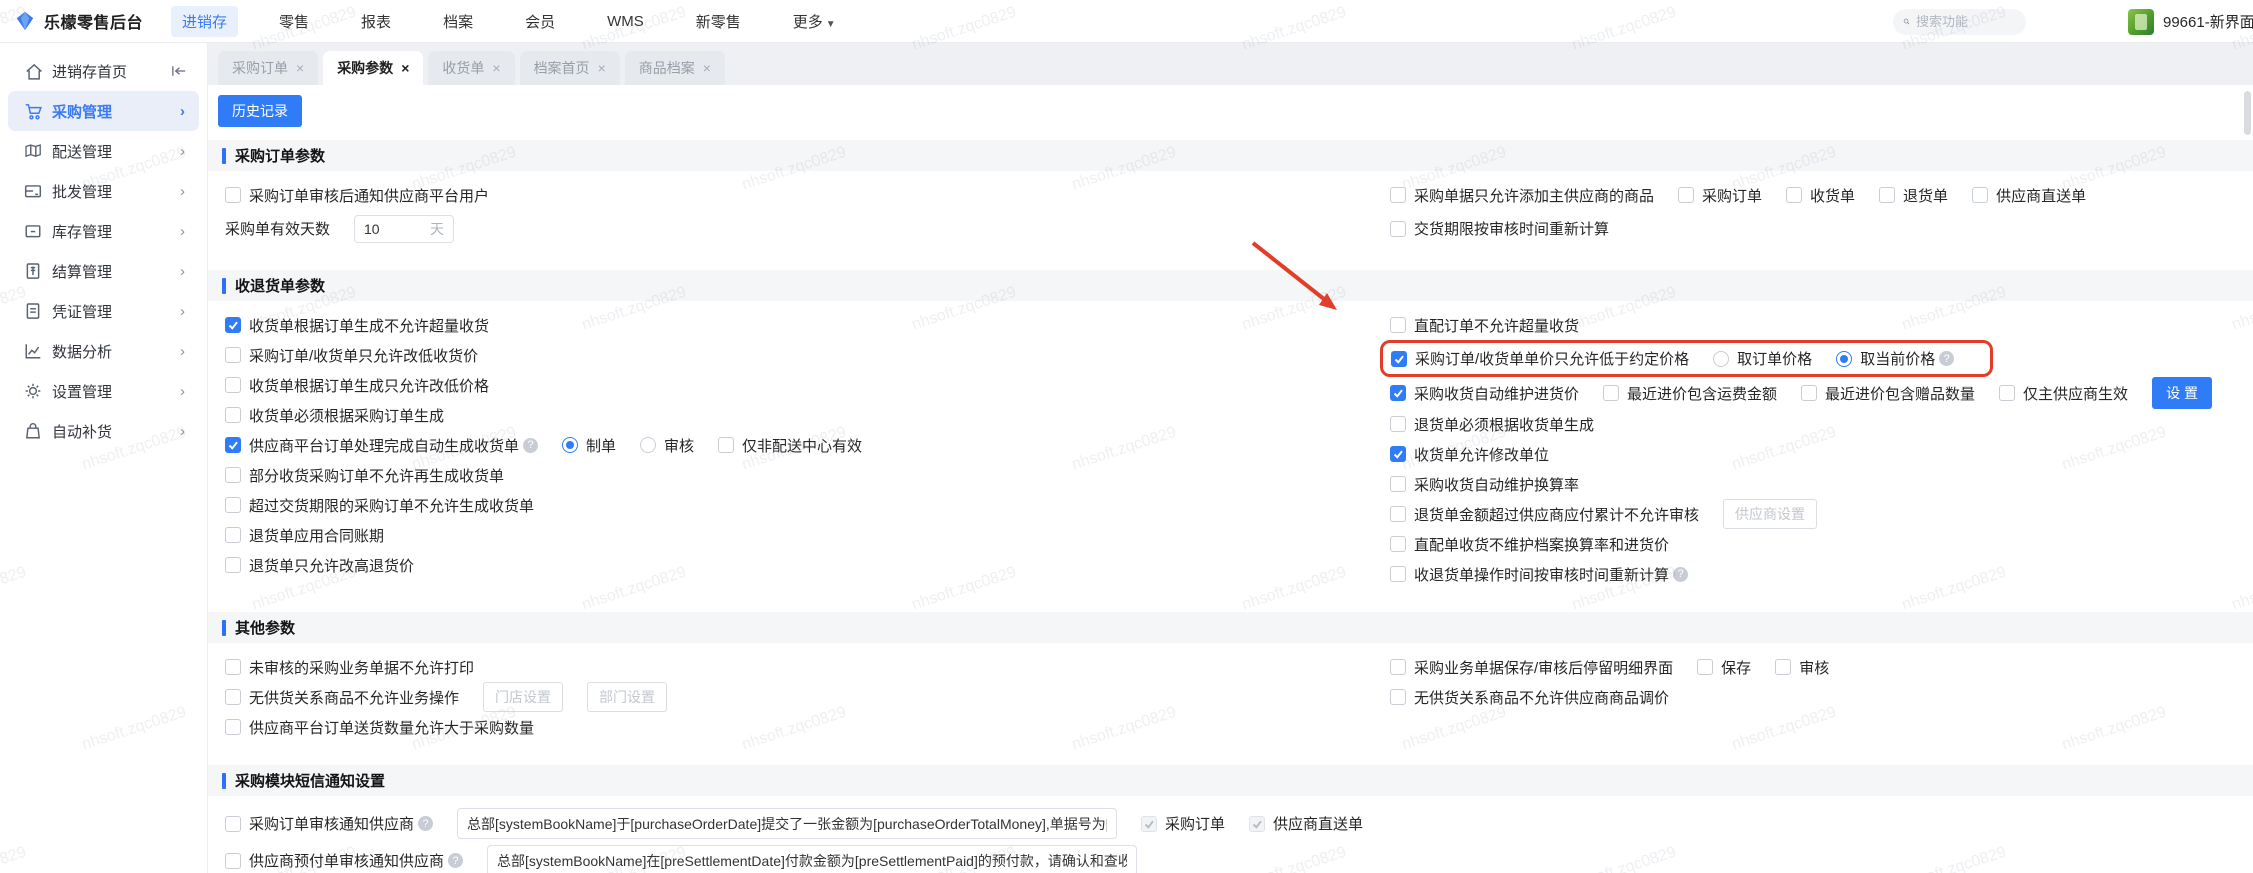 The height and width of the screenshot is (873, 2253). Describe the element at coordinates (1770, 514) in the screenshot. I see `supplier-settings-button: 供应商设置` at that location.